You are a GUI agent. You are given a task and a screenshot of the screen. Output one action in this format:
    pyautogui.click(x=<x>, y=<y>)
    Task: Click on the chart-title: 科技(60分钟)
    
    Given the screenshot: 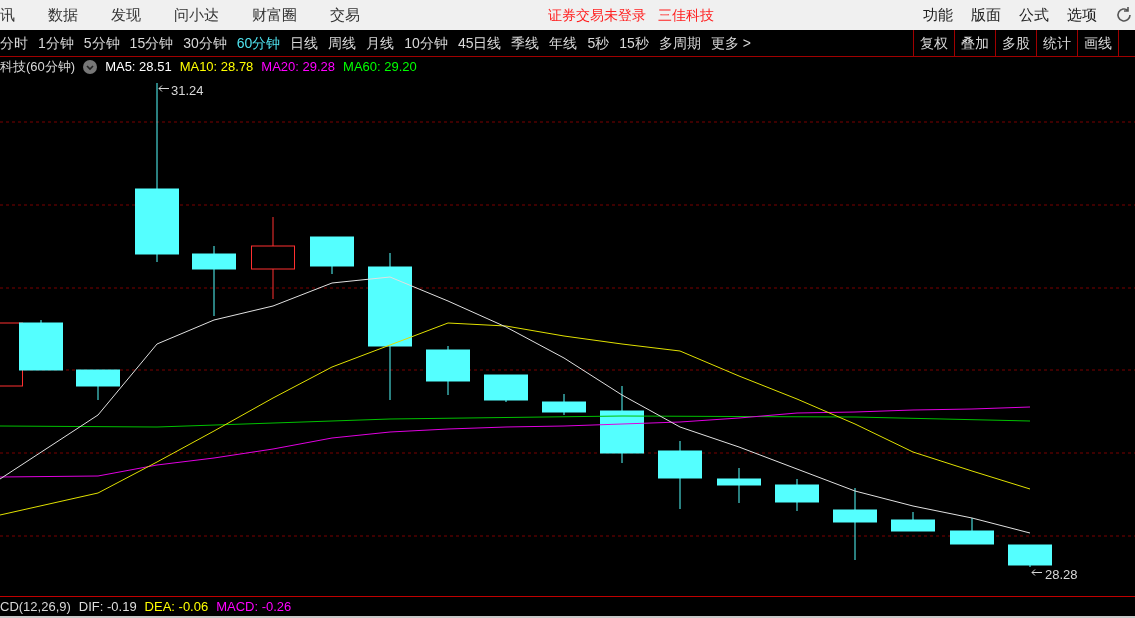 What is the action you would take?
    pyautogui.click(x=38, y=67)
    